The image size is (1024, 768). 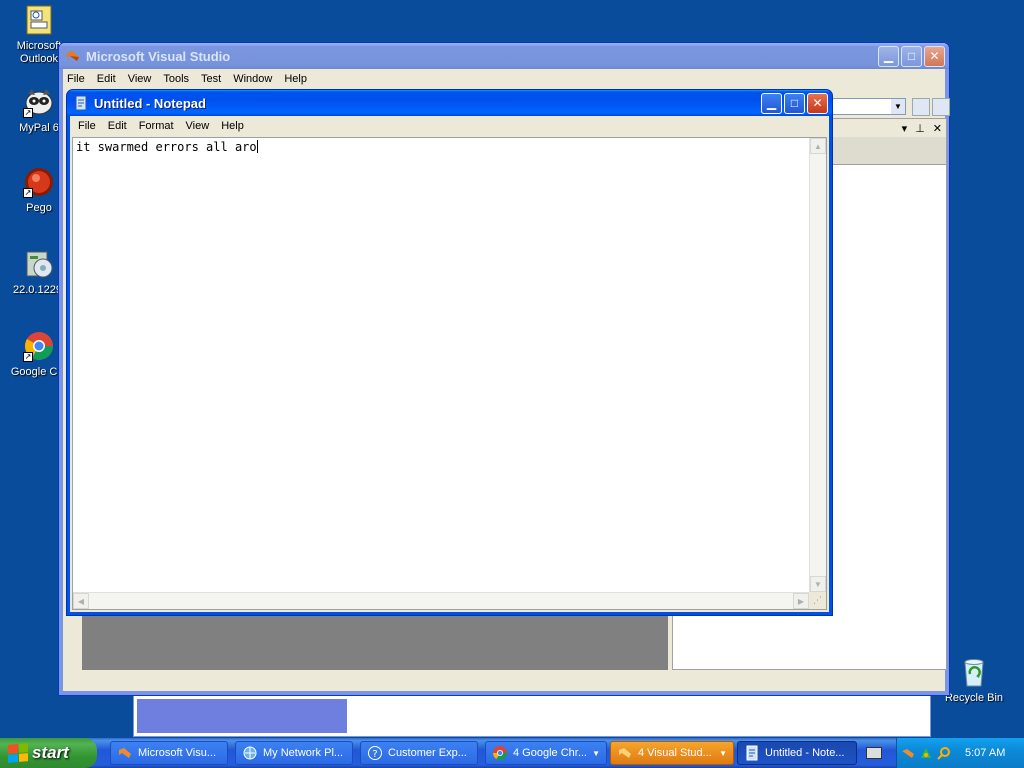 What do you see at coordinates (449, 103) in the screenshot?
I see `notepad-titlebar: Untitled - Notepad ▁ □ ✕` at bounding box center [449, 103].